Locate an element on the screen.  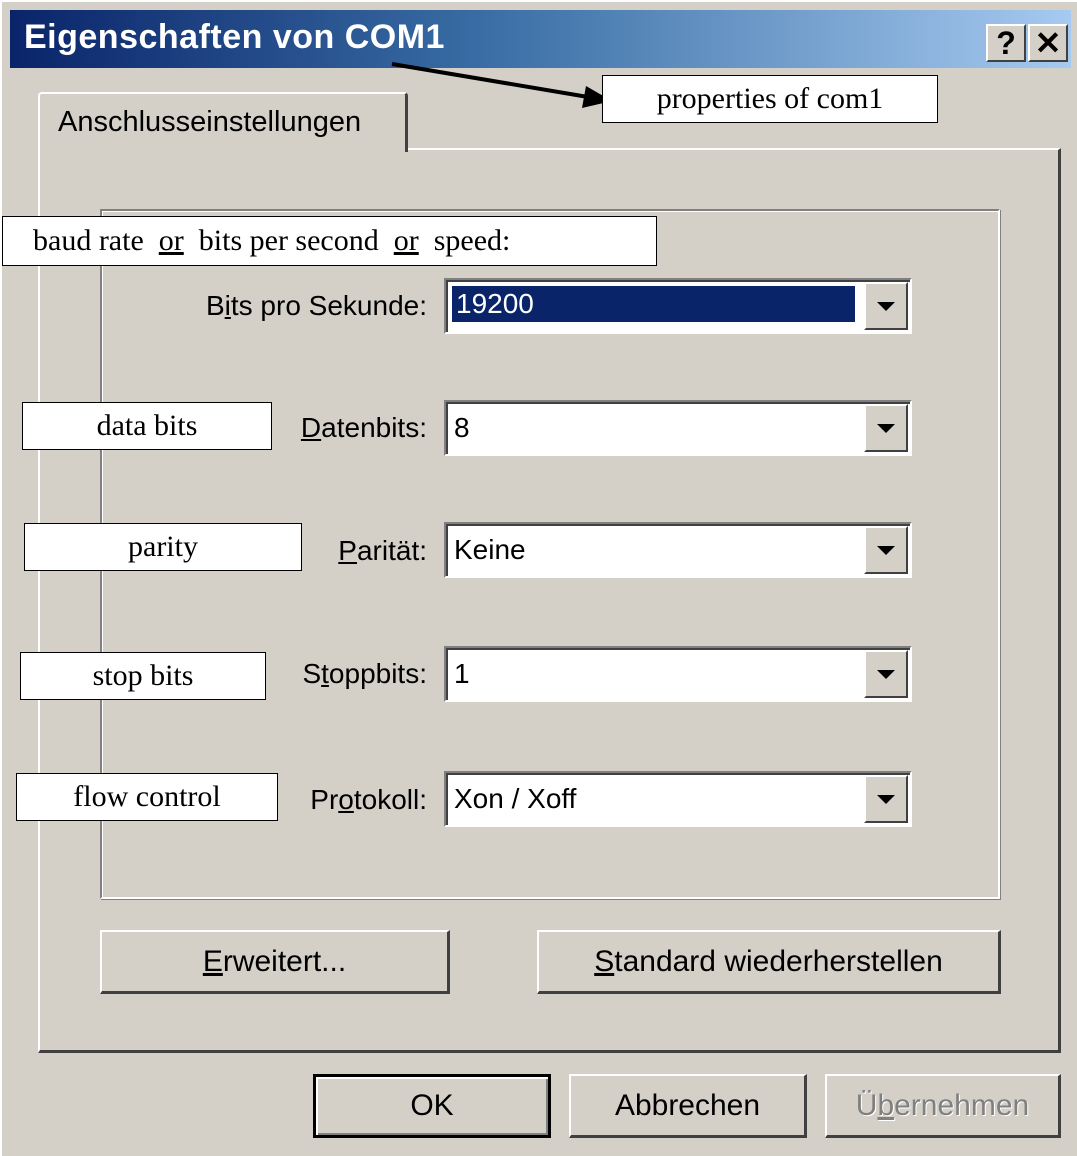
cancel-button: Abbrechen is located at coordinates (688, 1106).